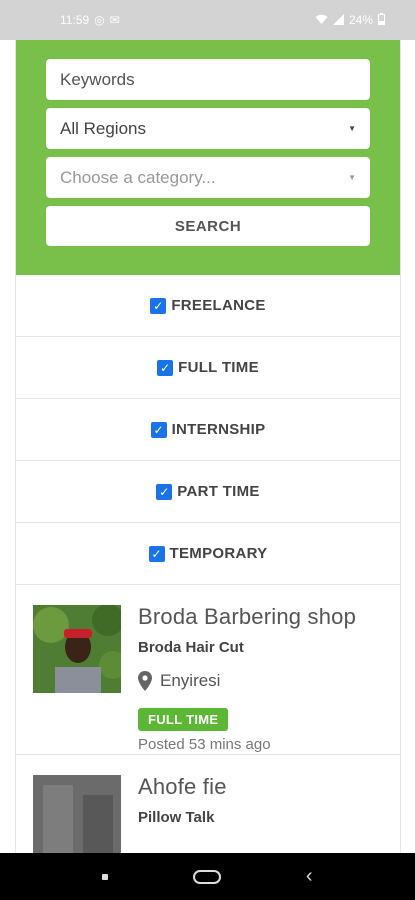  What do you see at coordinates (103, 128) in the screenshot?
I see `region-select-value: All Regions` at bounding box center [103, 128].